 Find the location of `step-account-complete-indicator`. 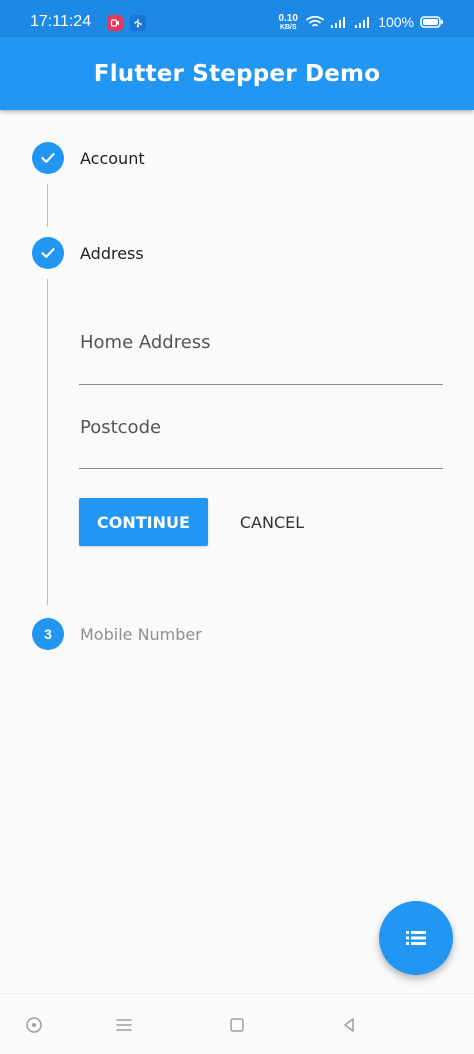

step-account-complete-indicator is located at coordinates (48, 158).